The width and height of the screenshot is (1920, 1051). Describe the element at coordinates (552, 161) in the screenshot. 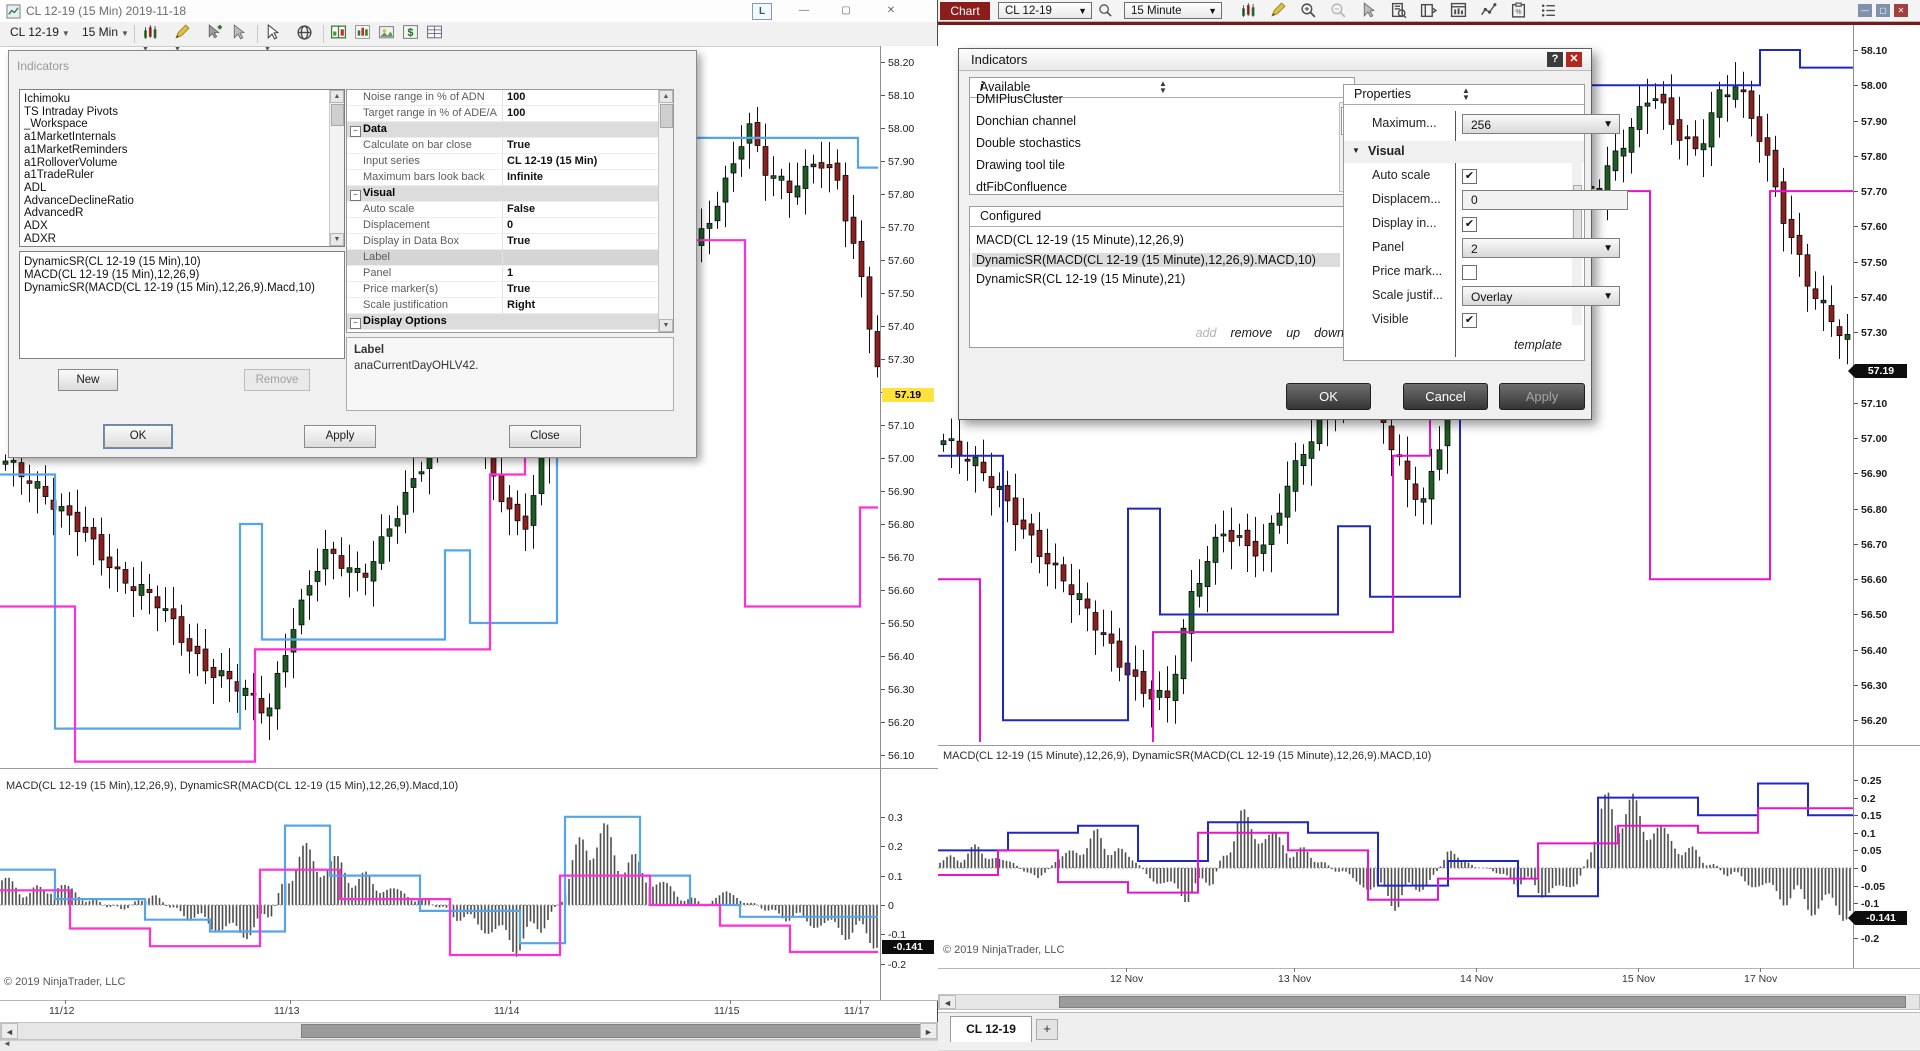

I see `property-value: CL 12-19 (15 Min)` at that location.